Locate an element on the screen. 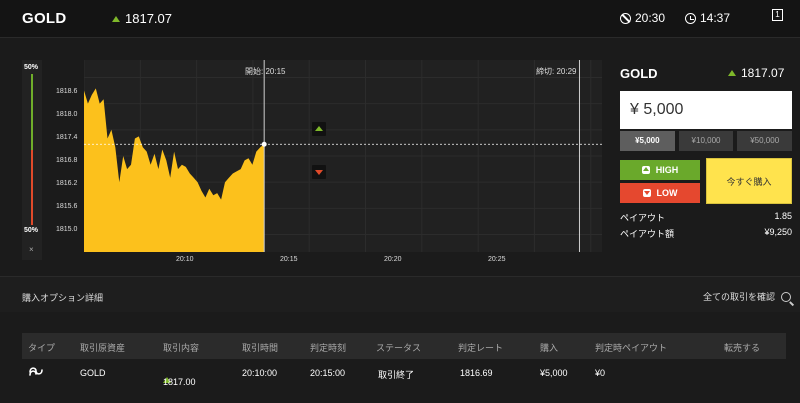 This screenshot has width=800, height=403. top-bar: GOLD 1817.07 20:30 14:37 1 is located at coordinates (400, 19).